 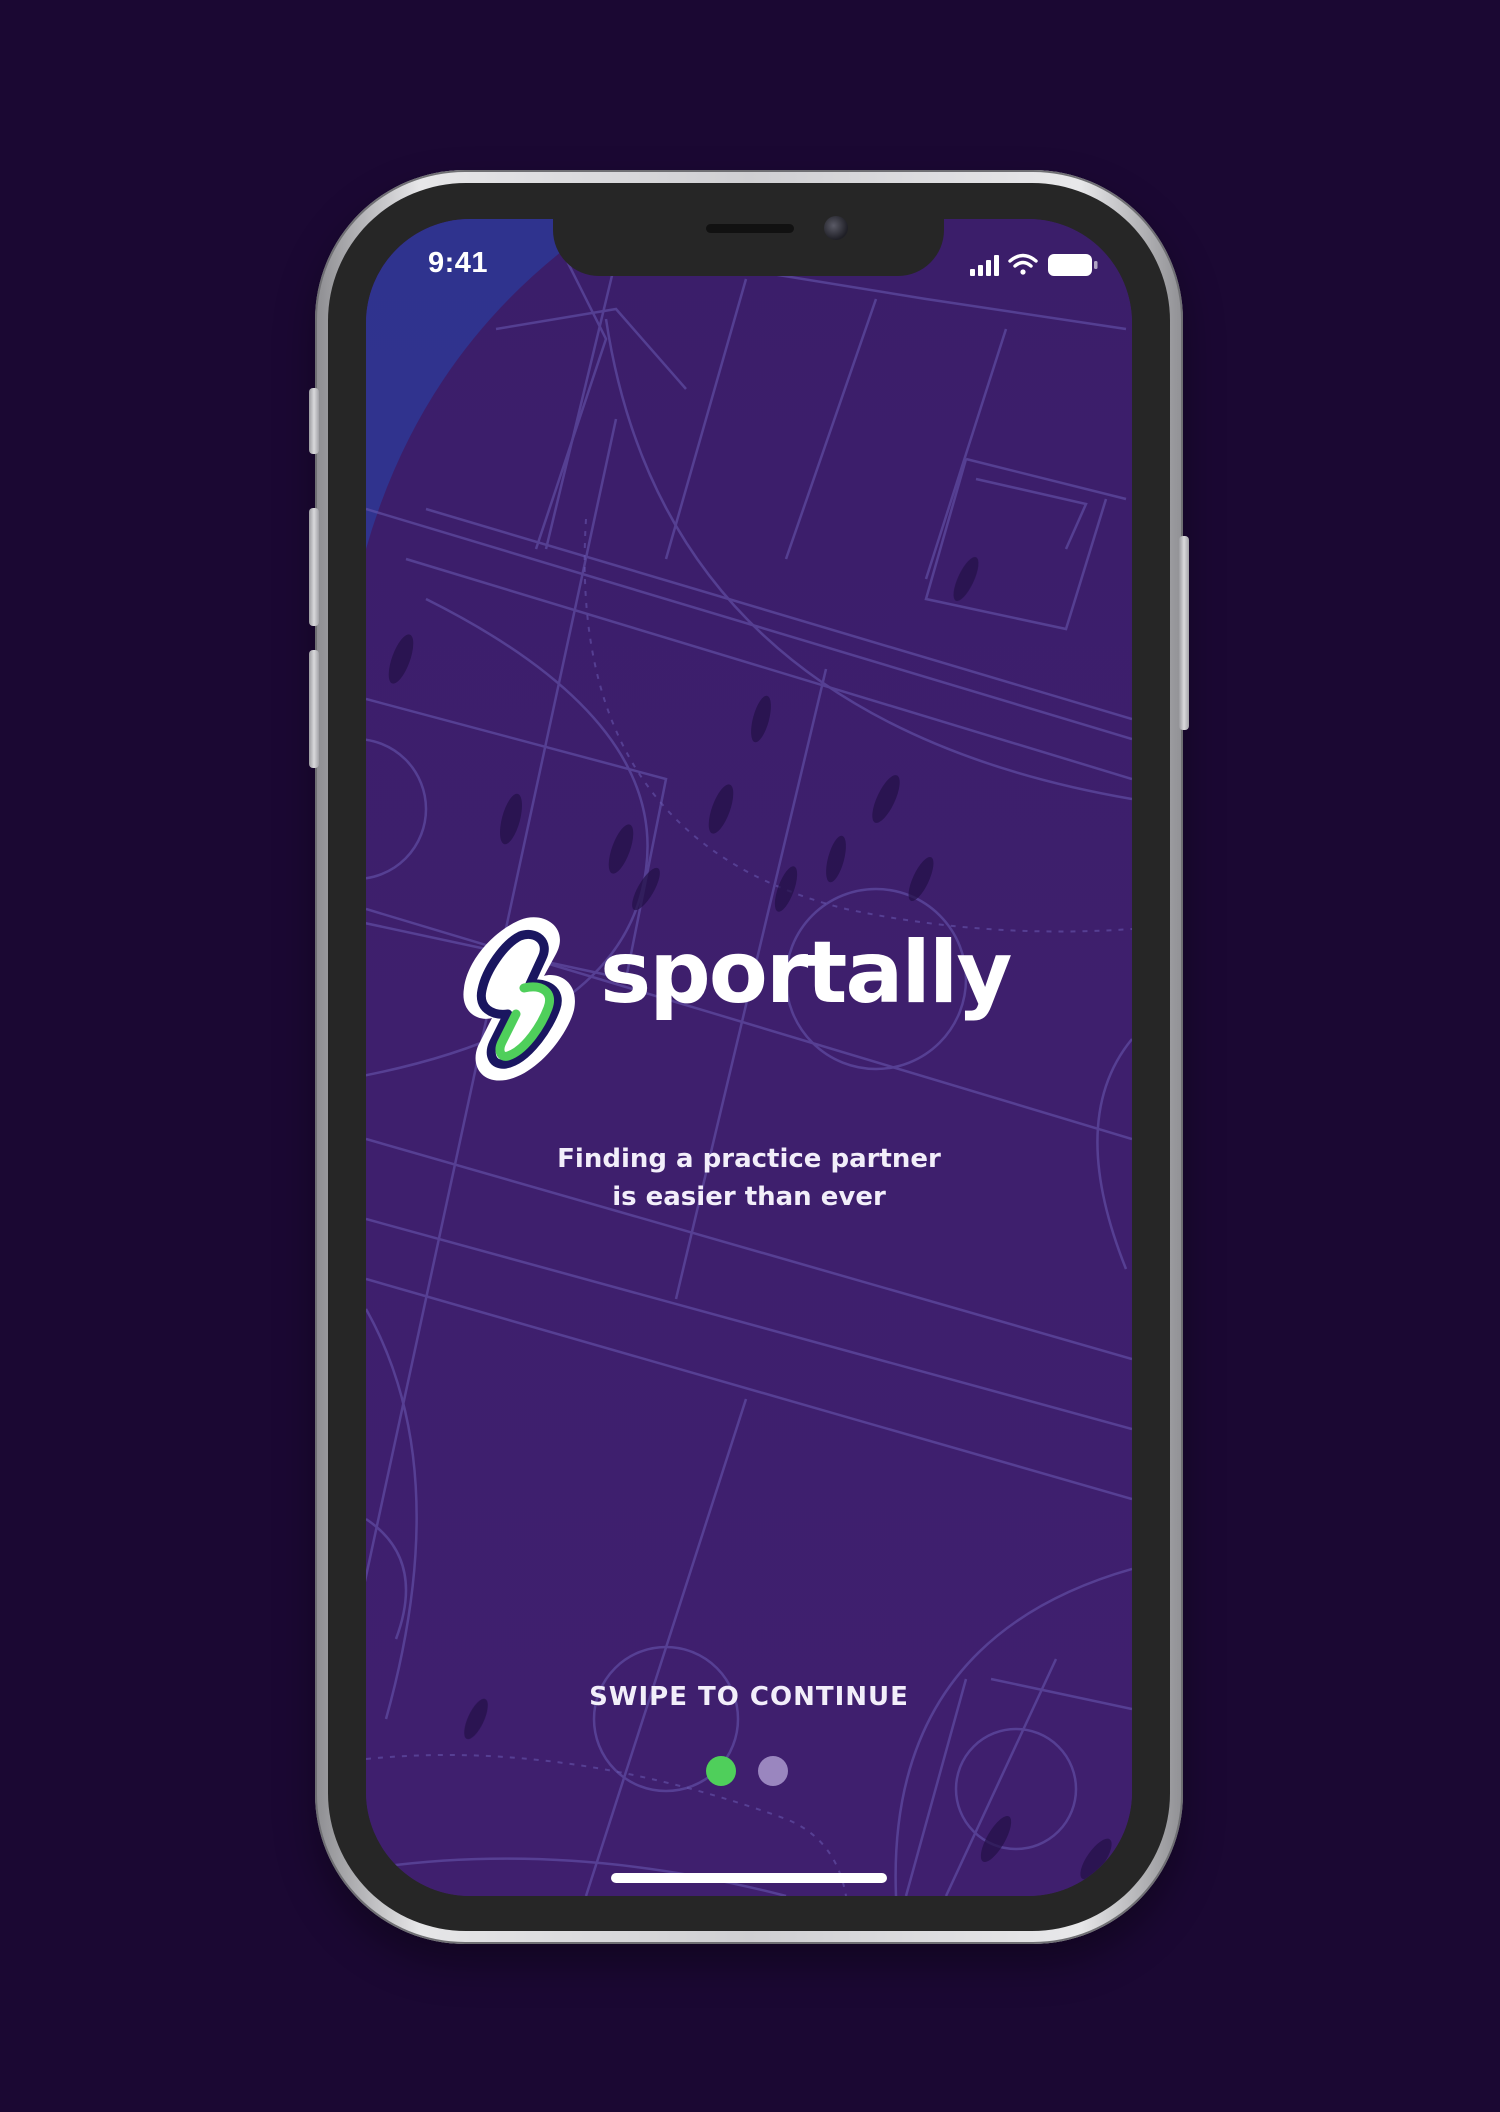 I want to click on page-dot-active, so click(x=721, y=1771).